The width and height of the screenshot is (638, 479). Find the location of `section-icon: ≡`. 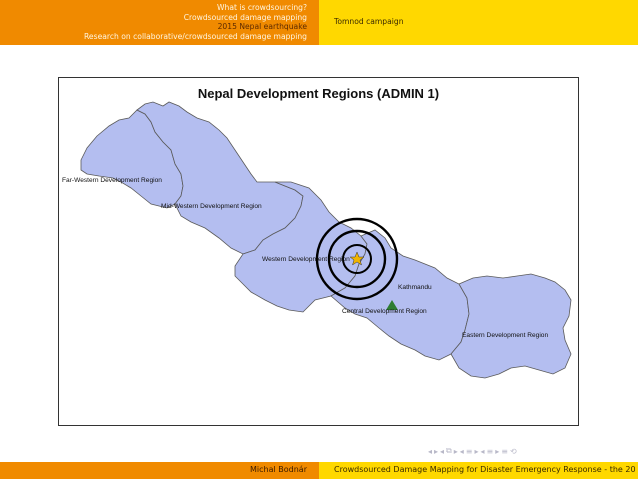

section-icon: ≡ is located at coordinates (490, 451).